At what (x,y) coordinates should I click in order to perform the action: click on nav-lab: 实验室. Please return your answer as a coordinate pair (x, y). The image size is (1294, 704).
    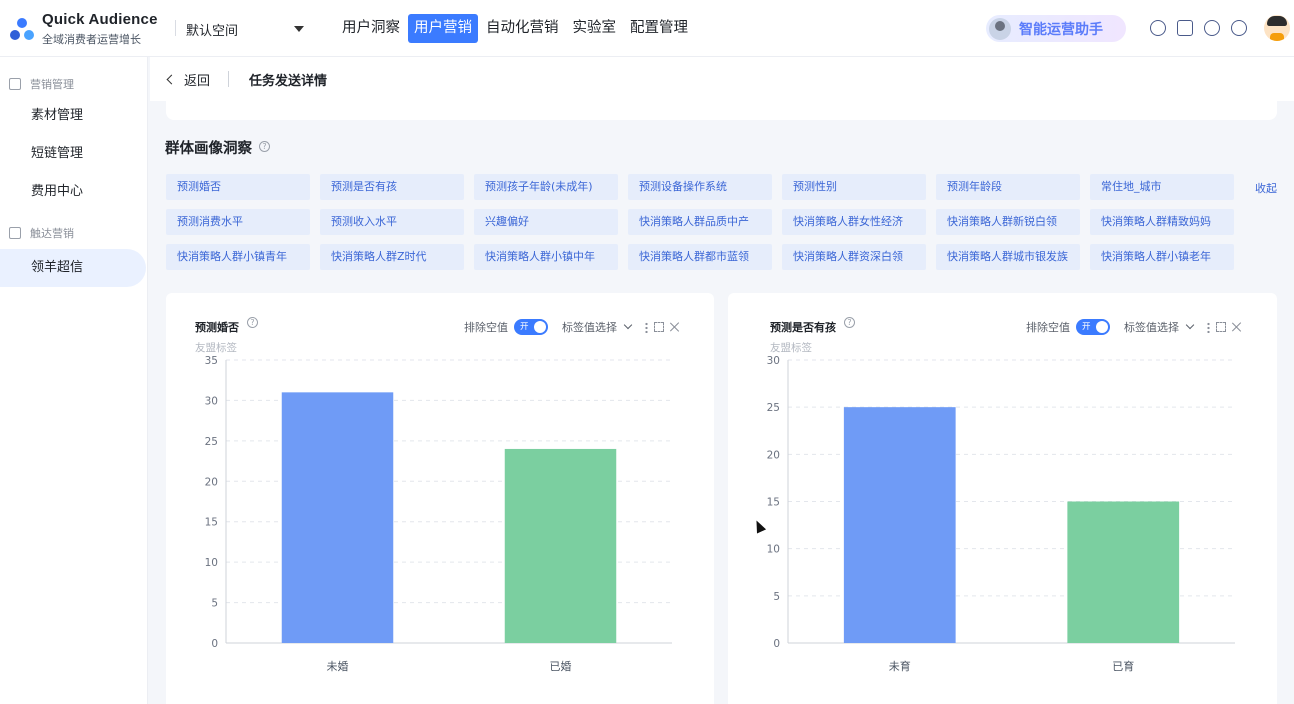
    Looking at the image, I should click on (595, 28).